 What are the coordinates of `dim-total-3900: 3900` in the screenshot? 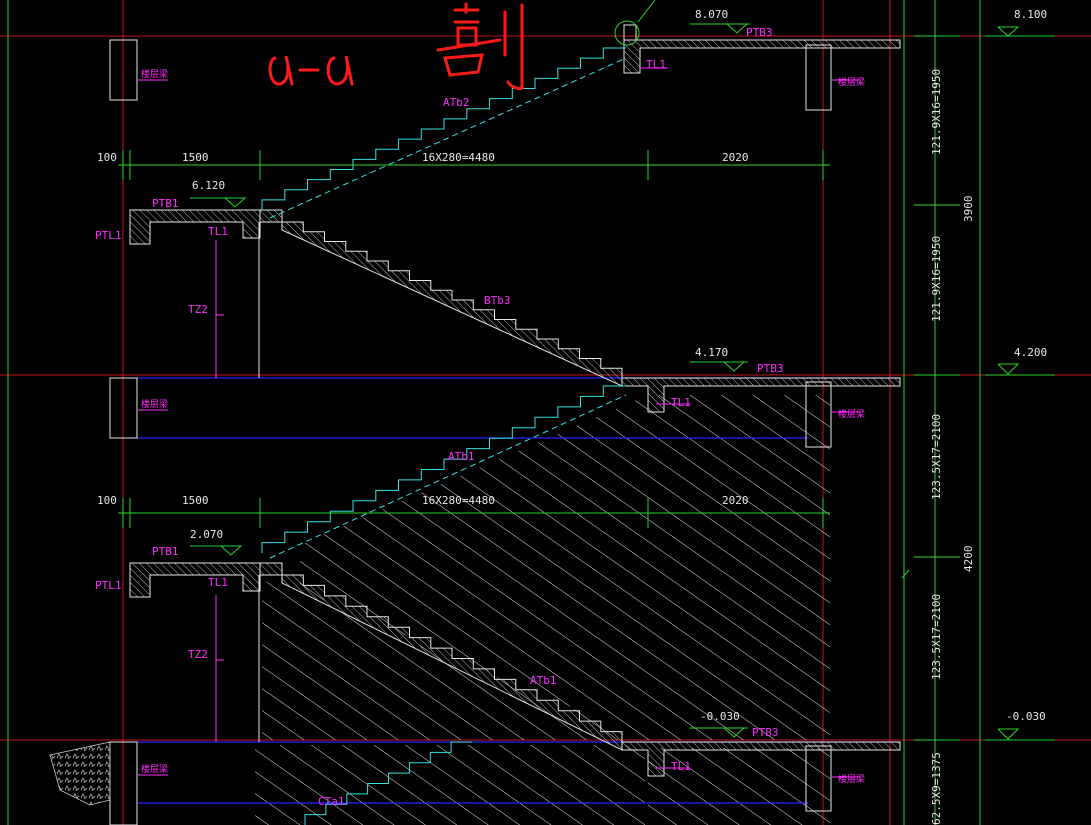 It's located at (968, 209).